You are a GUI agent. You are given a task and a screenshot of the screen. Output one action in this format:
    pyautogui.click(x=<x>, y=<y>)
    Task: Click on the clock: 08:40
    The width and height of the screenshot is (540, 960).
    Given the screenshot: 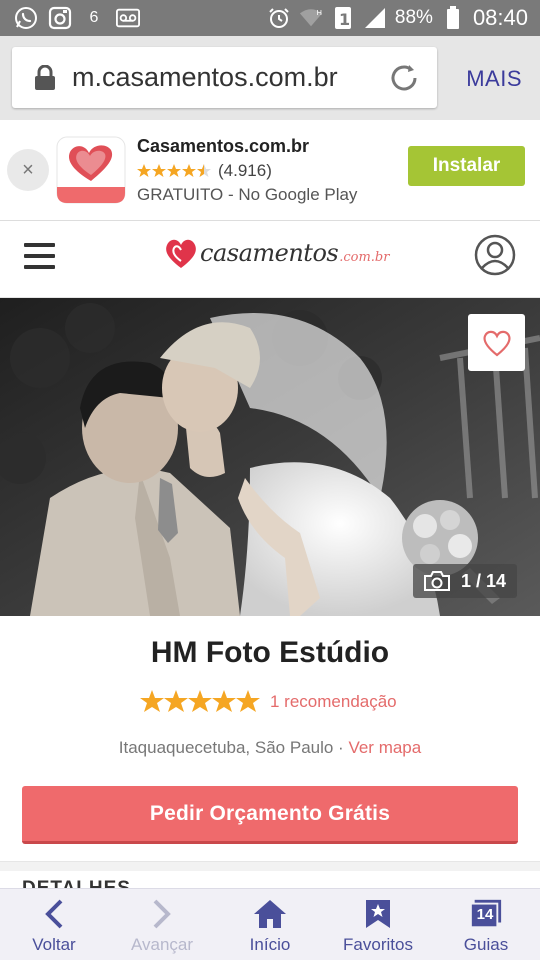 What is the action you would take?
    pyautogui.click(x=500, y=17)
    